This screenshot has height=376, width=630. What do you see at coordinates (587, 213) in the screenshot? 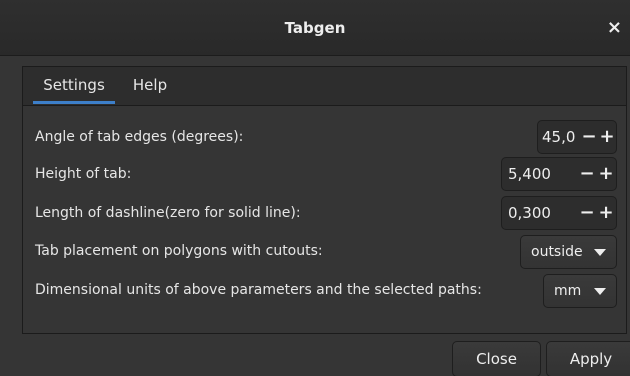
I see `dashline-decrement-button: −` at bounding box center [587, 213].